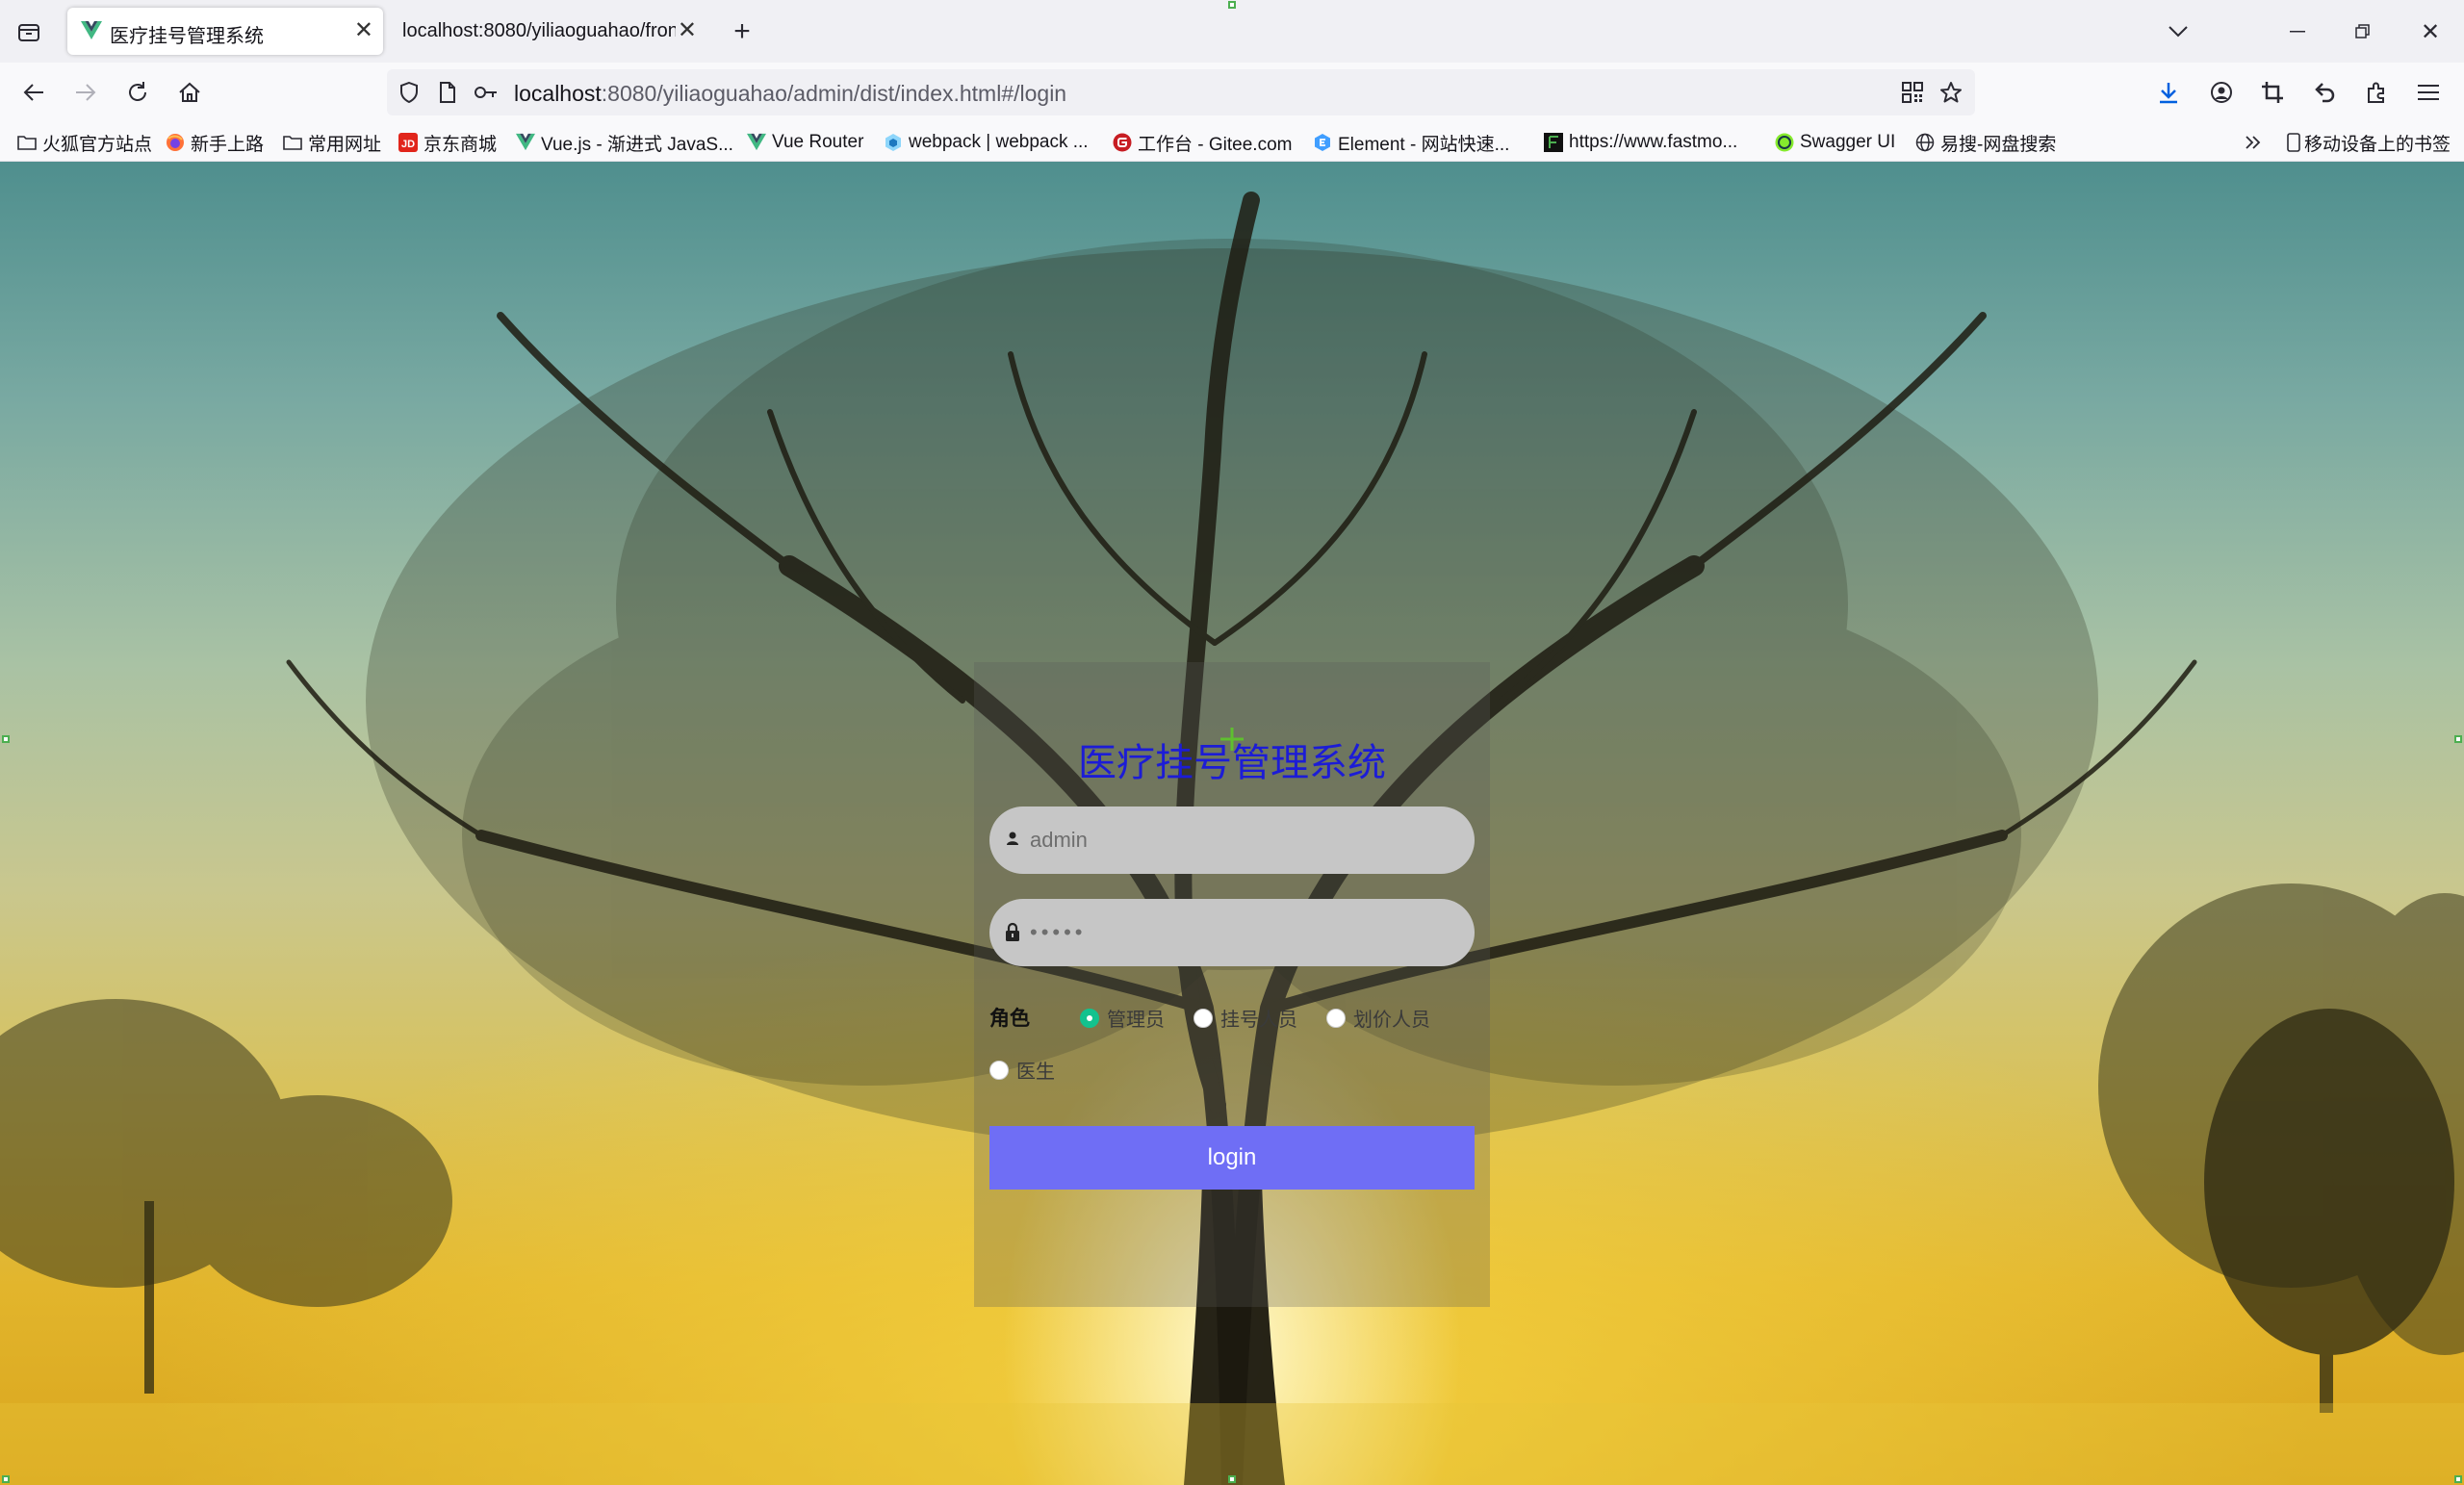  Describe the element at coordinates (1215, 144) in the screenshot. I see `bookmark-label: 工作台 - Gitee.com` at that location.